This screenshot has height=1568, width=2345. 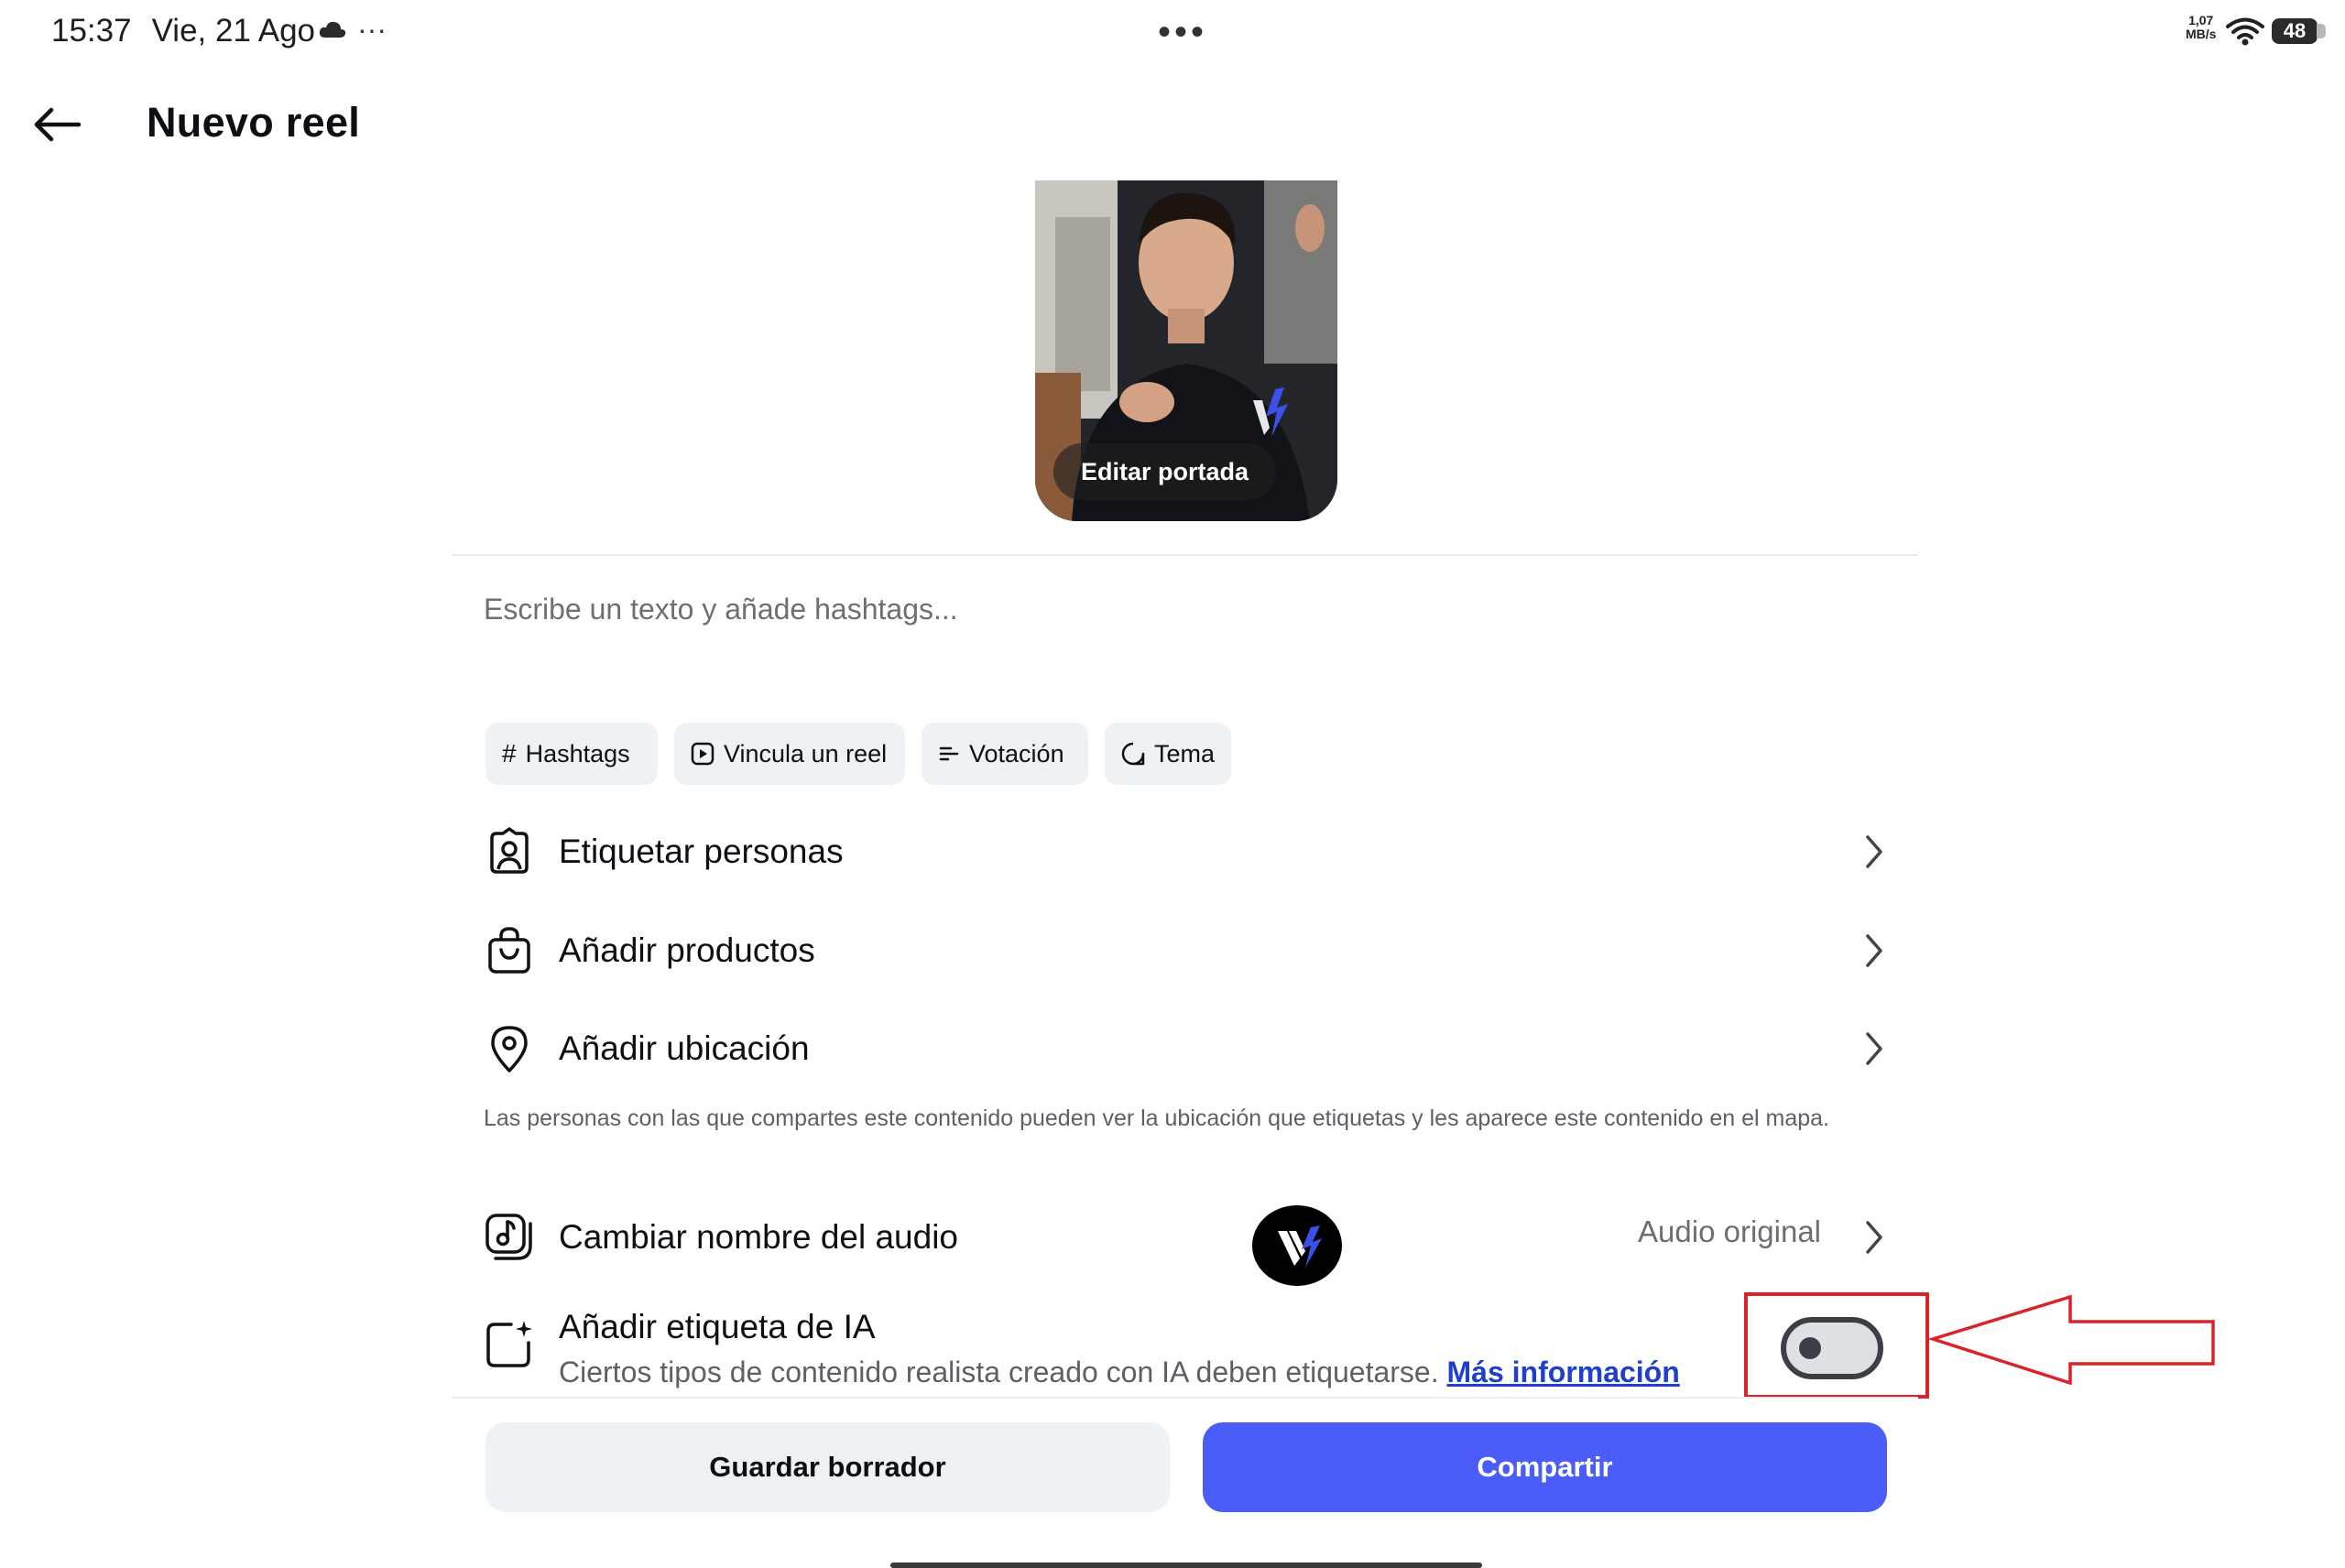 I want to click on shopping-bag-icon, so click(x=509, y=950).